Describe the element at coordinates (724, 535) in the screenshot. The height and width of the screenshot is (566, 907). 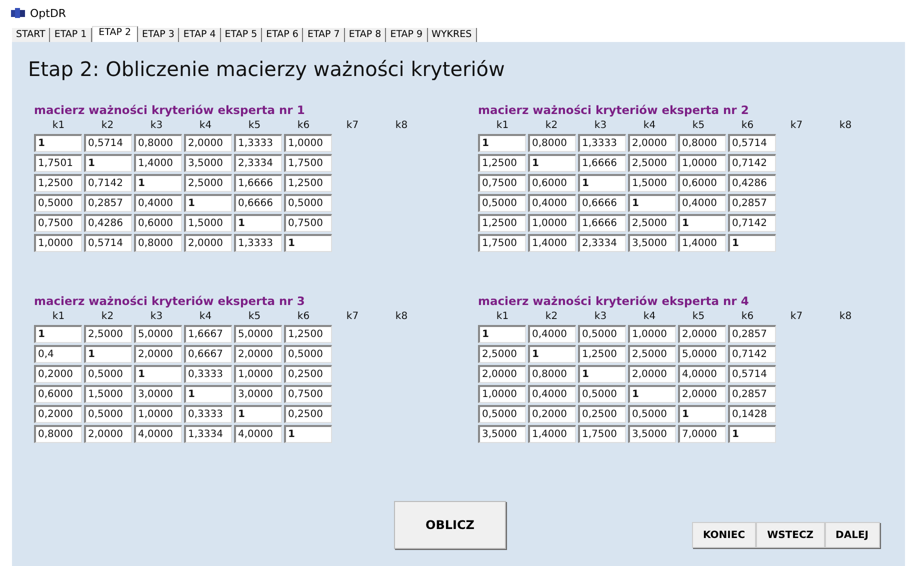
I see `nav-button: KONIEC` at that location.